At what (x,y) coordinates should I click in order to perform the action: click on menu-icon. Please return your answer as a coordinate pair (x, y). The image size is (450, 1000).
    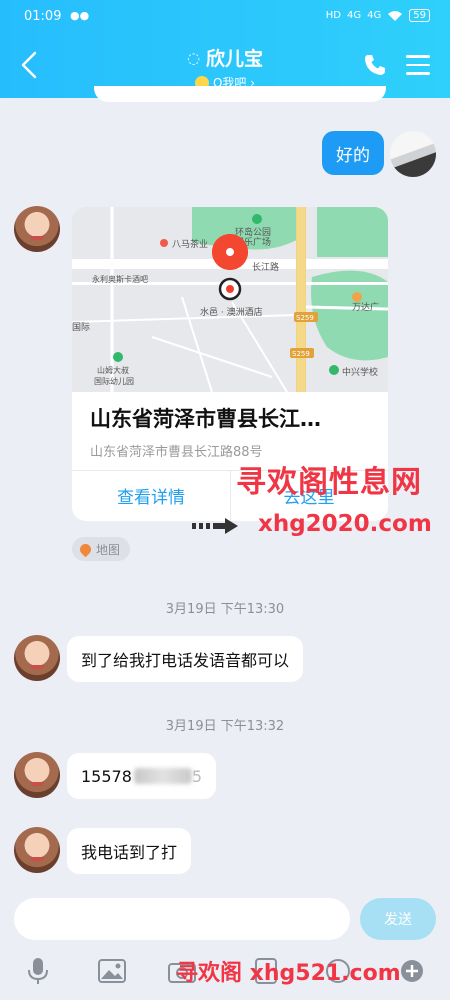
    Looking at the image, I should click on (418, 65).